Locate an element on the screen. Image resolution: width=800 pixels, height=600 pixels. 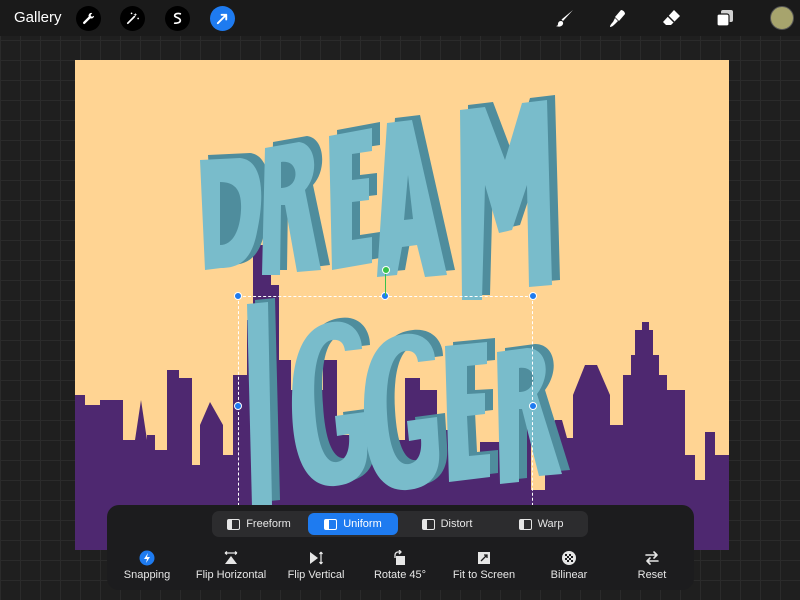
mode-distort: Distort is located at coordinates (447, 524).